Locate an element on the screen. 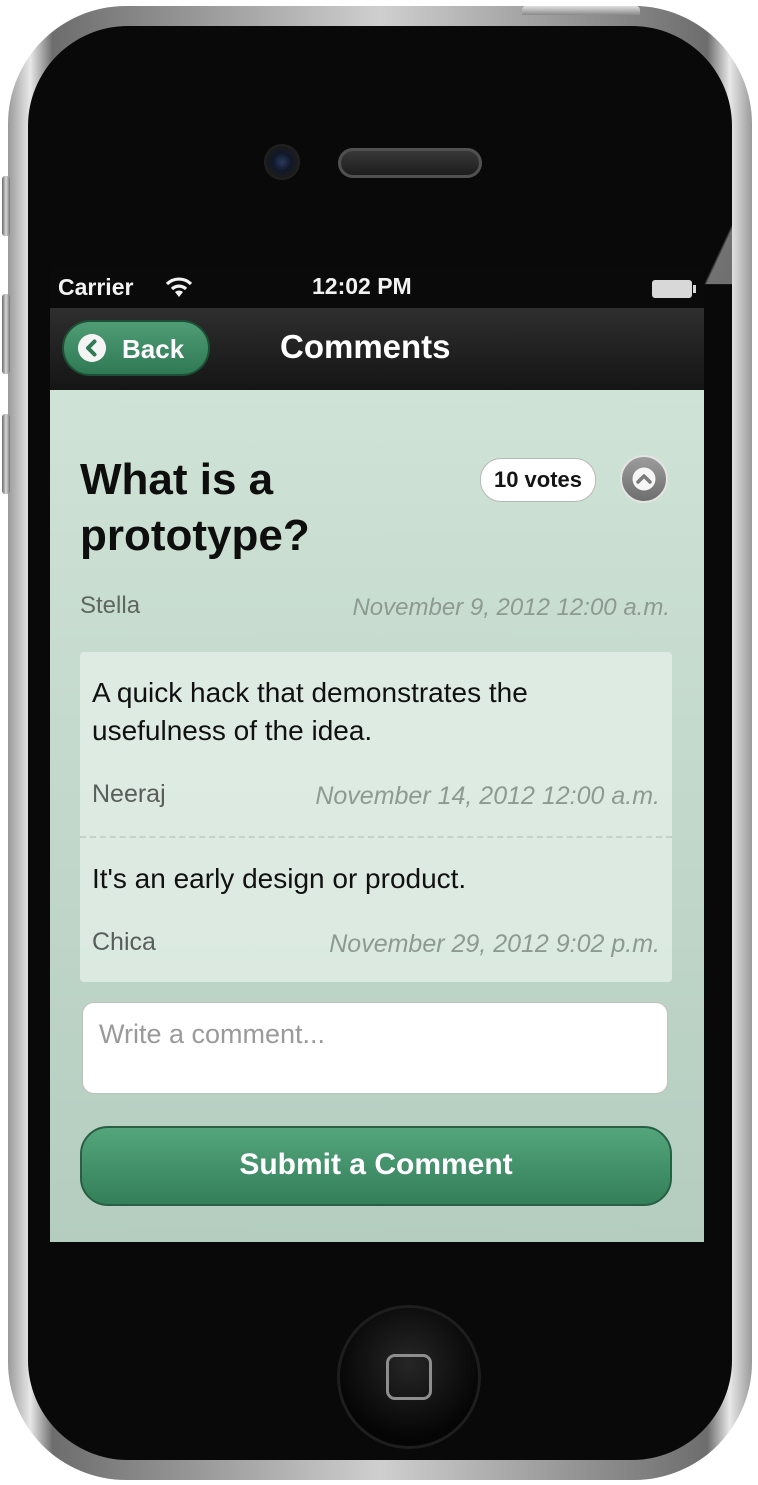 The width and height of the screenshot is (758, 1485). home-square-icon is located at coordinates (409, 1377).